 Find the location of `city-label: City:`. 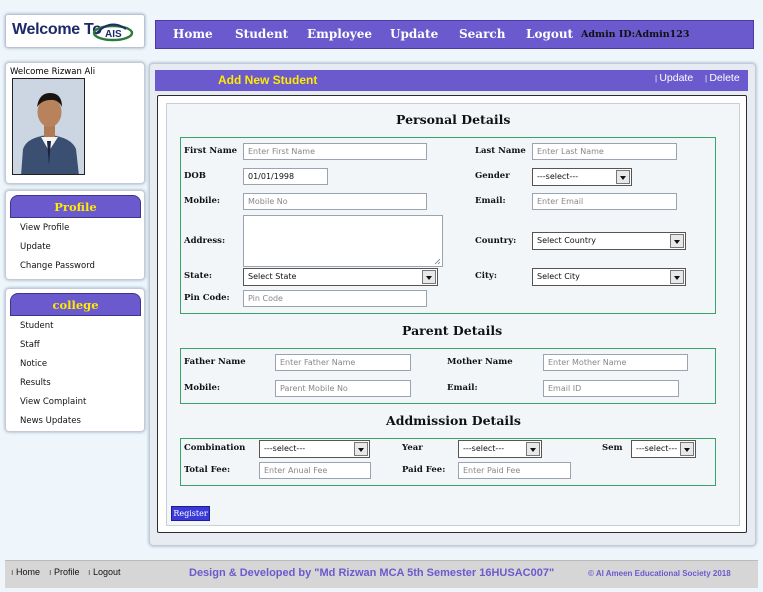

city-label: City: is located at coordinates (486, 276).